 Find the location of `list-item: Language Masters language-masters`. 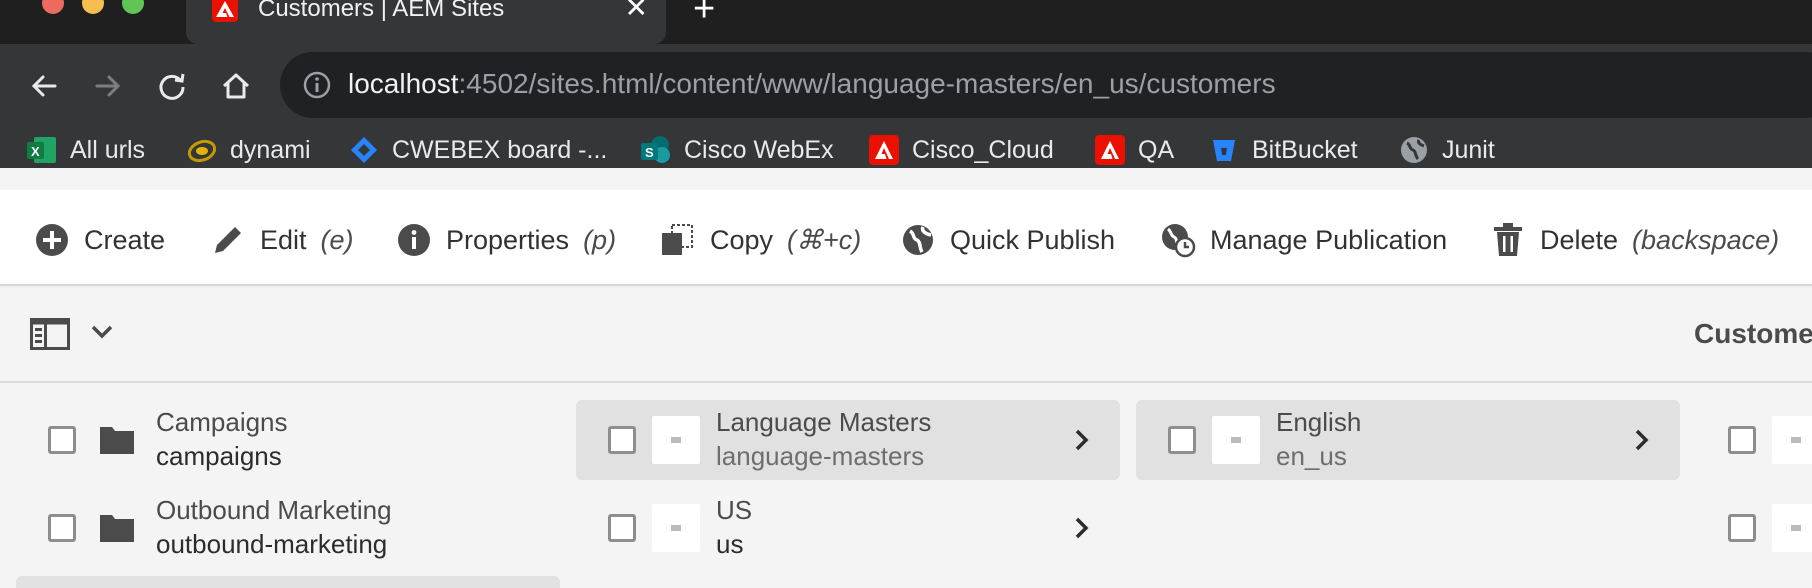

list-item: Language Masters language-masters is located at coordinates (848, 440).